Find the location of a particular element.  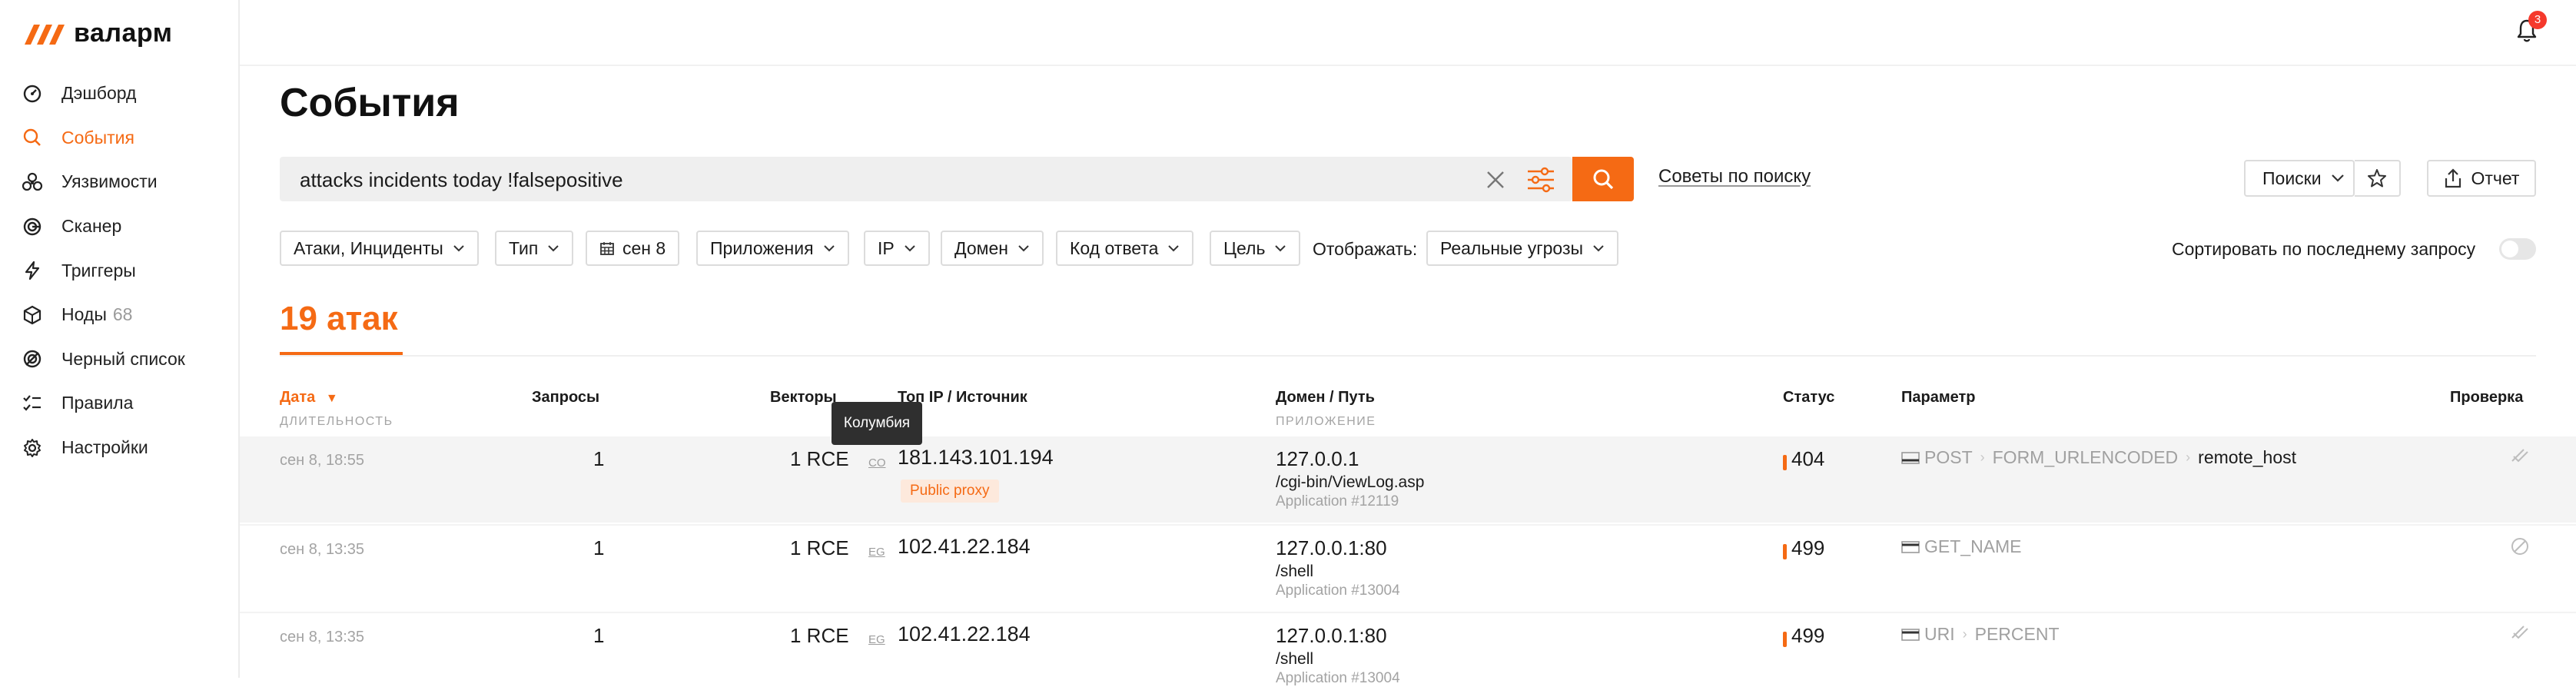

filter-target: Цель is located at coordinates (1255, 248).